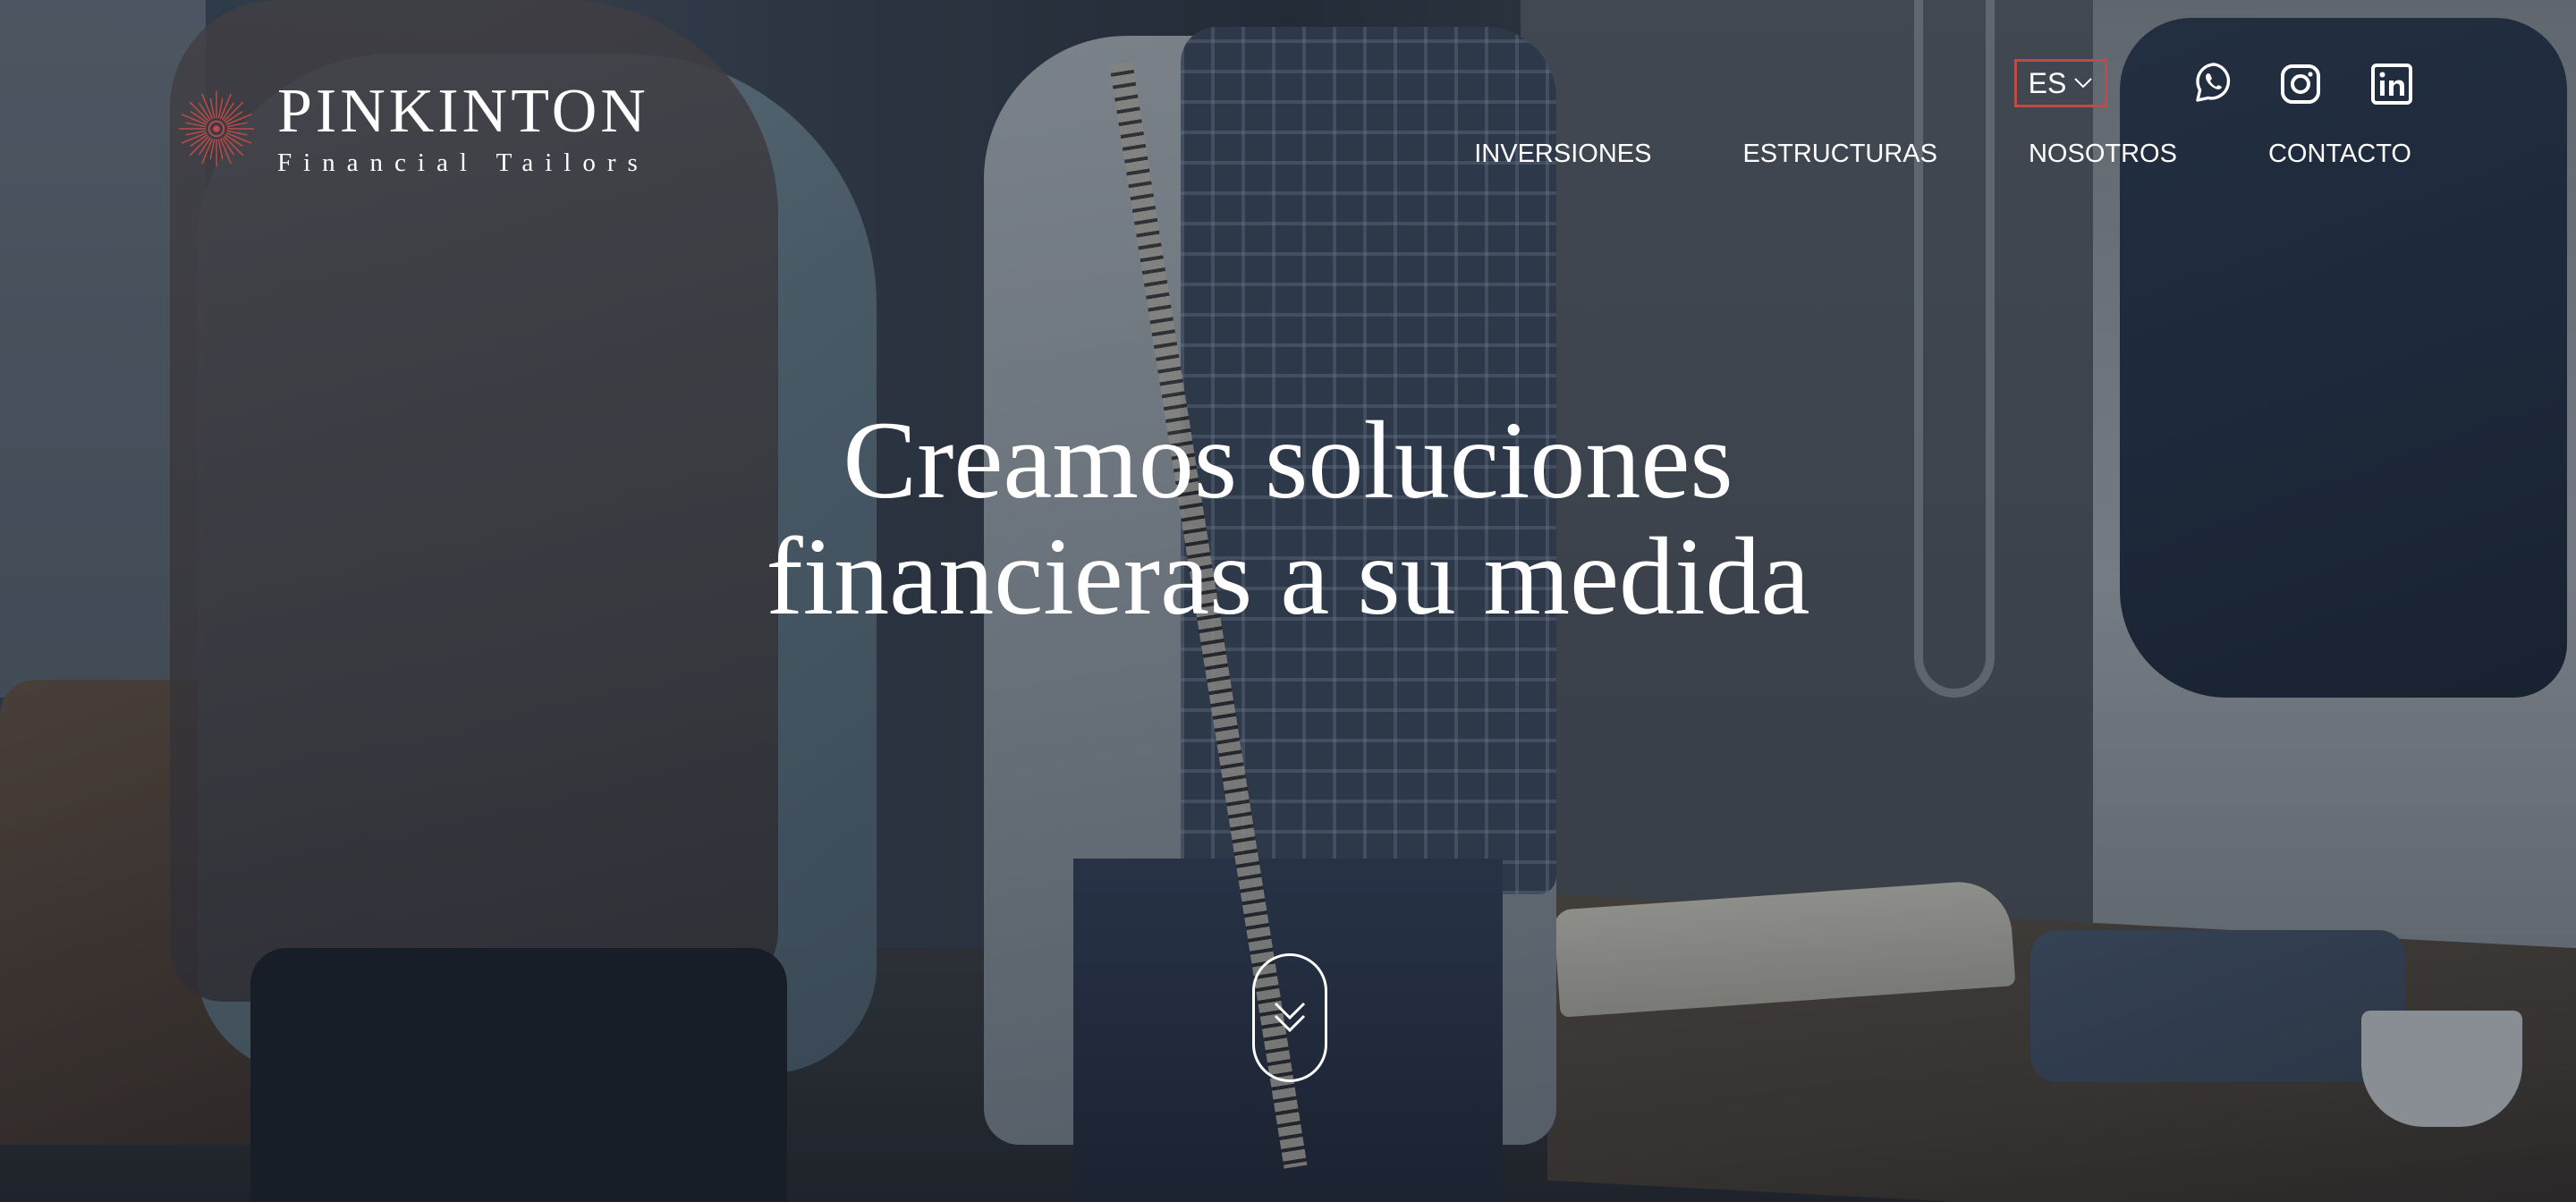  Describe the element at coordinates (216, 128) in the screenshot. I see `sunburst-logo-icon` at that location.